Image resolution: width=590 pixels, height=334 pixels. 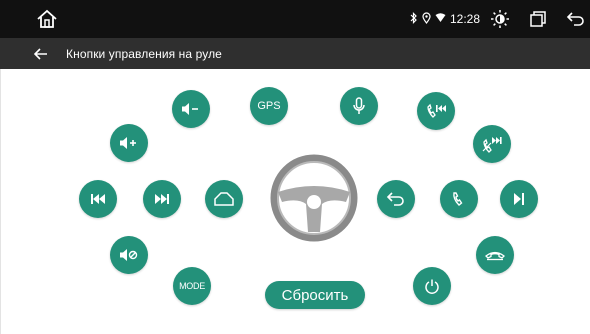 I want to click on recent-apps-icon, so click(x=538, y=19).